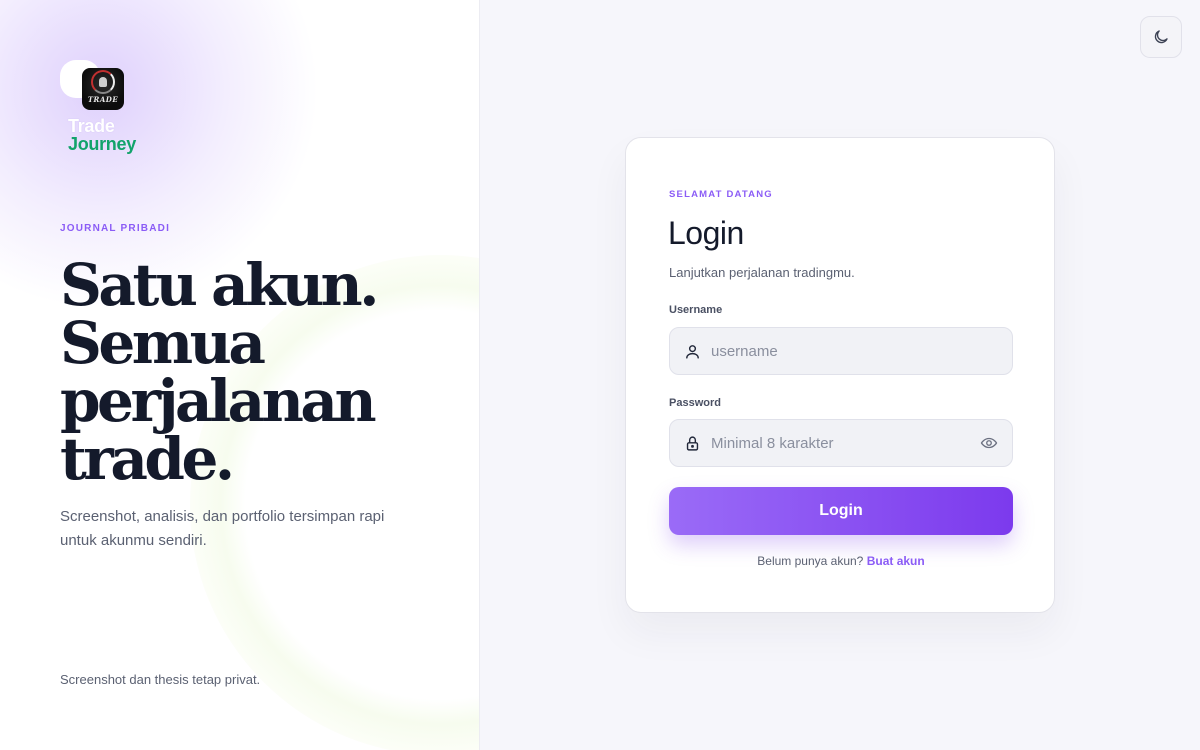  I want to click on create-account-link: Buat akun, so click(896, 561).